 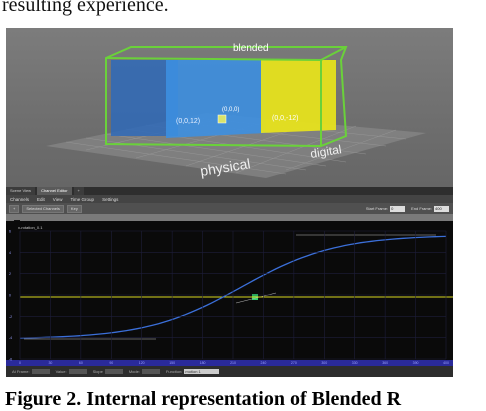 I want to click on y-tick-label: 2, so click(x=10, y=274).